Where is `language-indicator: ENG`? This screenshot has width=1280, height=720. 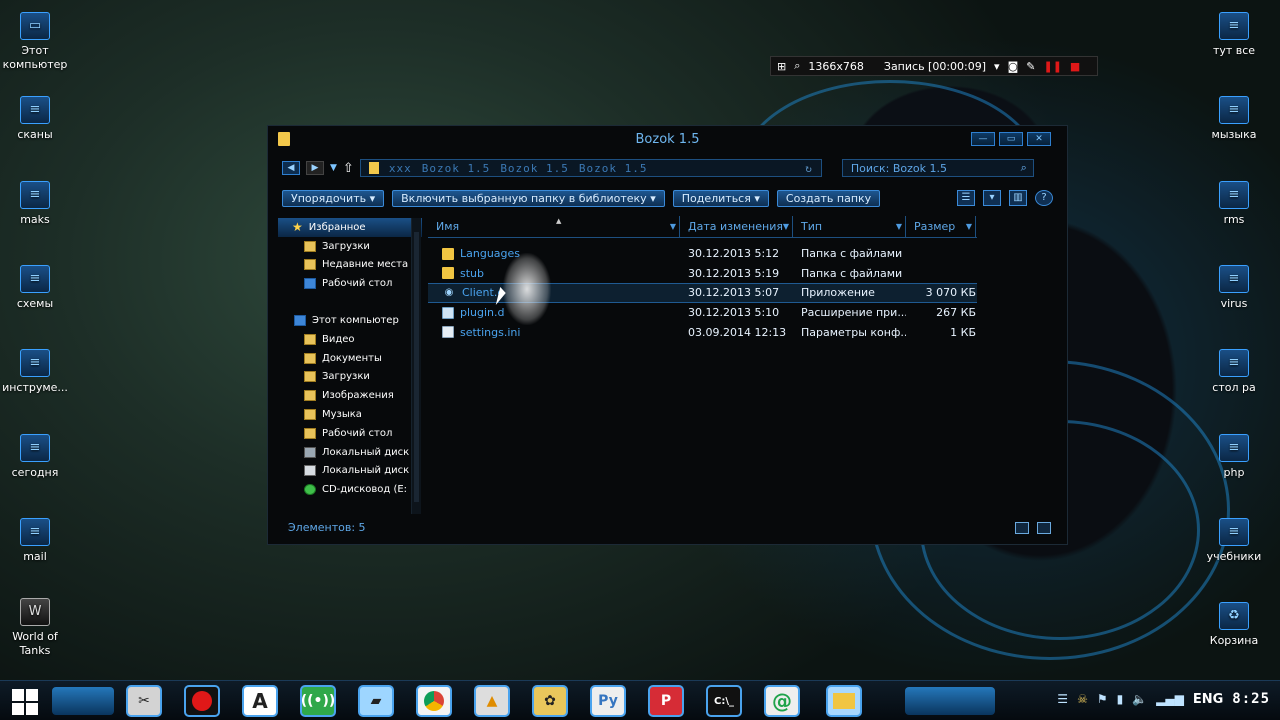
language-indicator: ENG is located at coordinates (1208, 699).